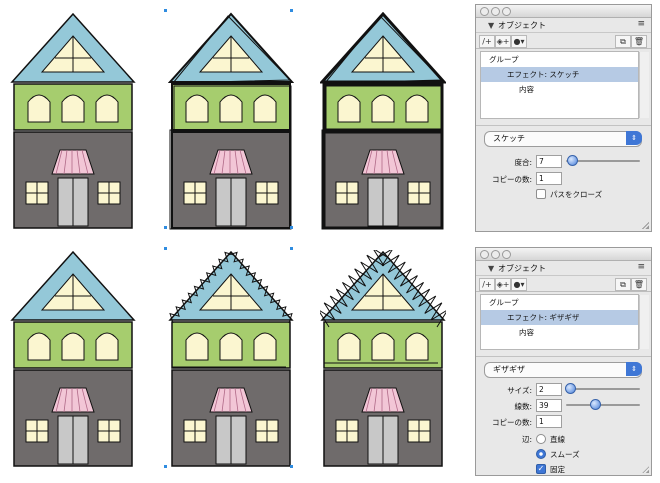 The width and height of the screenshot is (660, 483). I want to click on size-slider-knob, so click(570, 388).